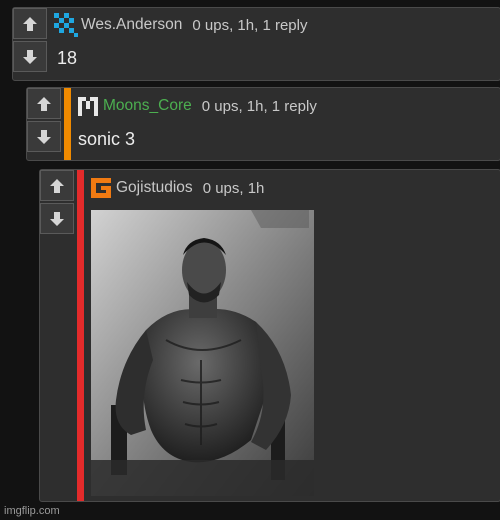  Describe the element at coordinates (67, 58) in the screenshot. I see `comment-text: 18` at that location.